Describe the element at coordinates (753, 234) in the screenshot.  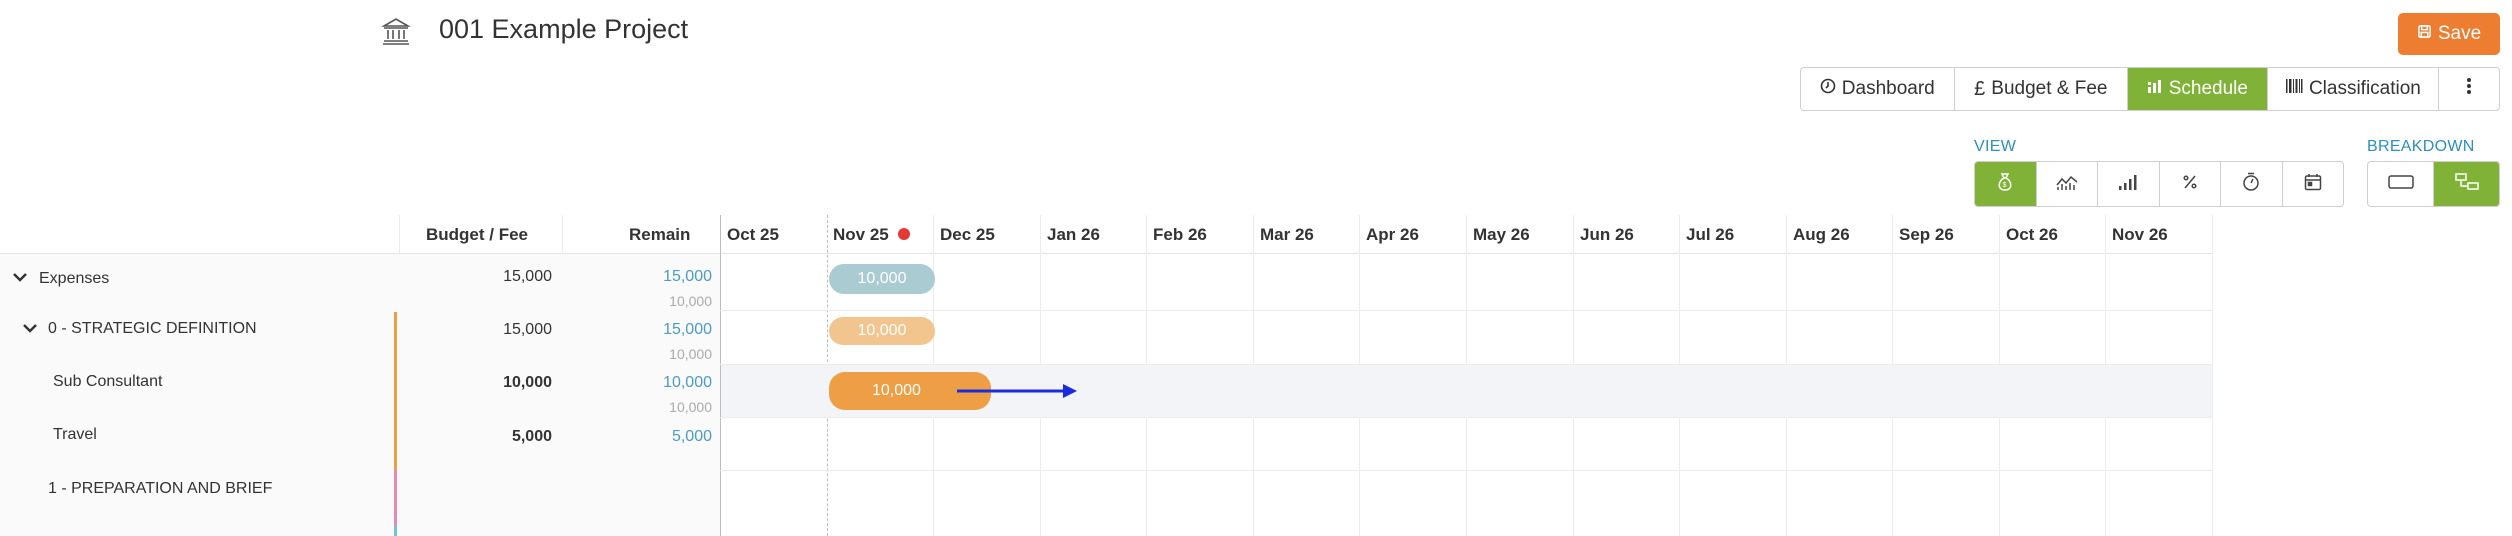
I see `month-oct-25: Oct 25` at that location.